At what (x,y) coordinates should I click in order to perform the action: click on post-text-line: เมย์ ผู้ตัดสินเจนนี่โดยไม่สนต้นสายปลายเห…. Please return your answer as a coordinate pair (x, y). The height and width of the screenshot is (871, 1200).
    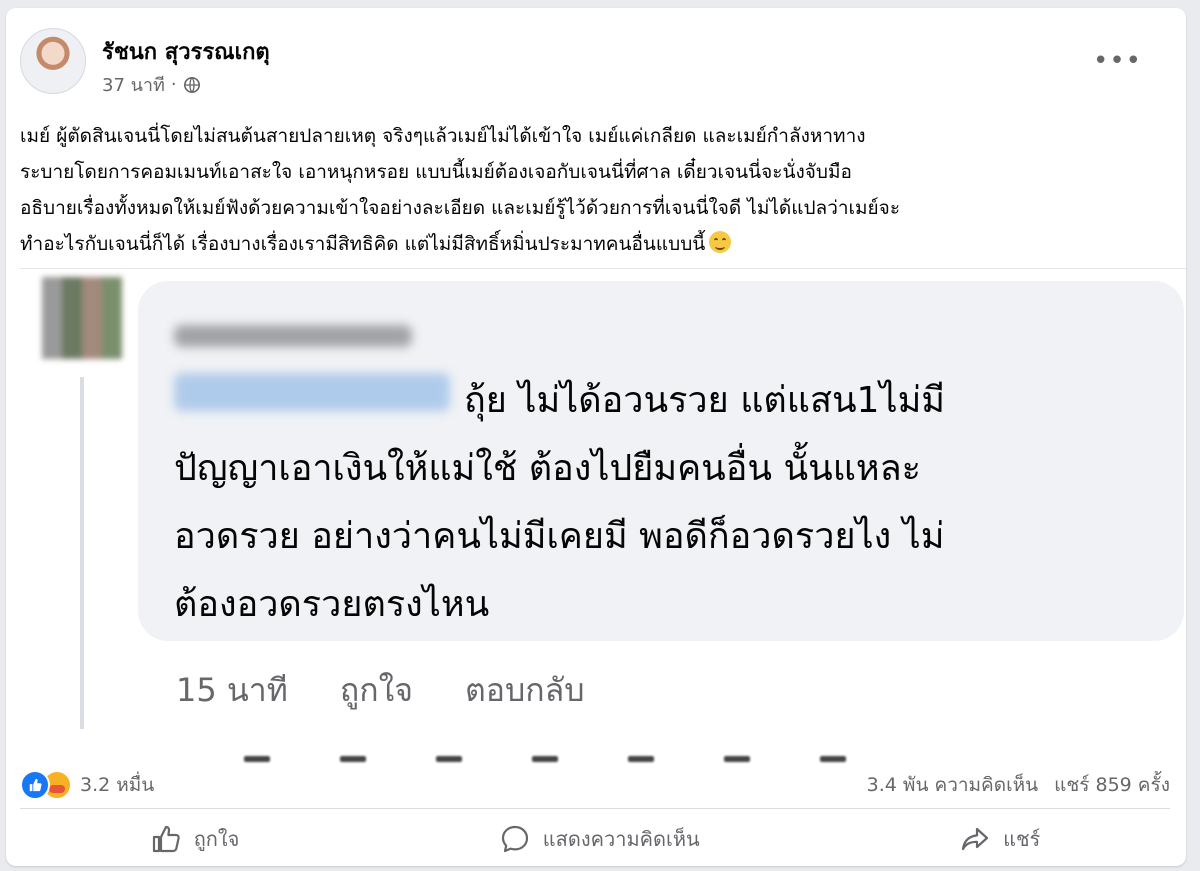
    Looking at the image, I should click on (443, 136).